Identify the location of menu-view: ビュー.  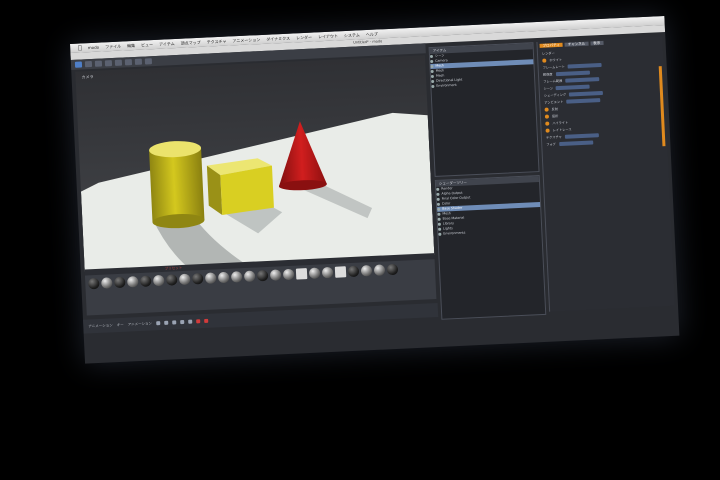
(147, 45).